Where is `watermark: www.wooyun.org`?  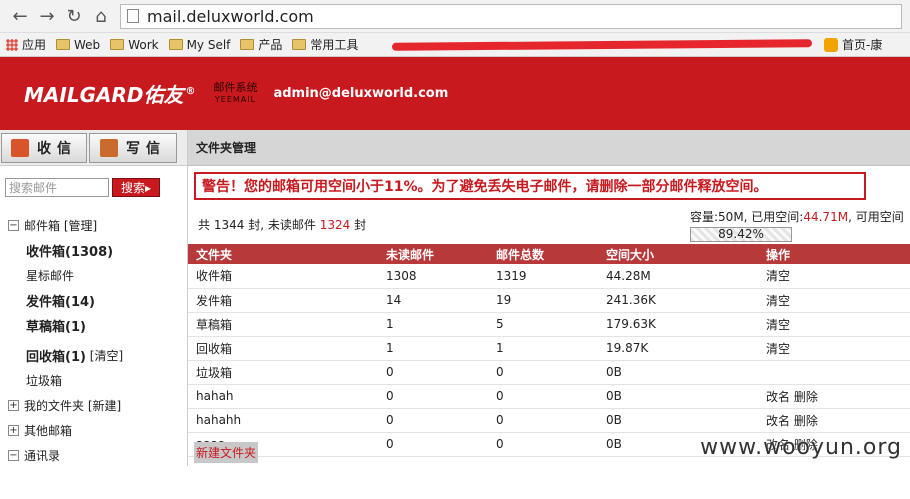
watermark: www.wooyun.org is located at coordinates (801, 447).